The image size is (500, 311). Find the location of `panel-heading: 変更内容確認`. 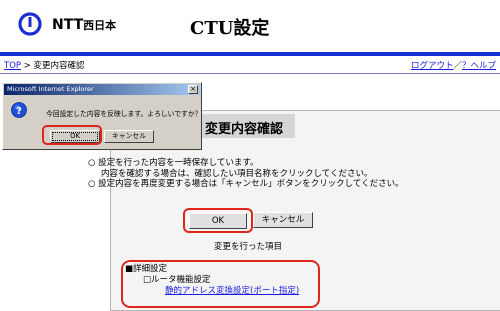

panel-heading: 変更内容確認 is located at coordinates (244, 129).